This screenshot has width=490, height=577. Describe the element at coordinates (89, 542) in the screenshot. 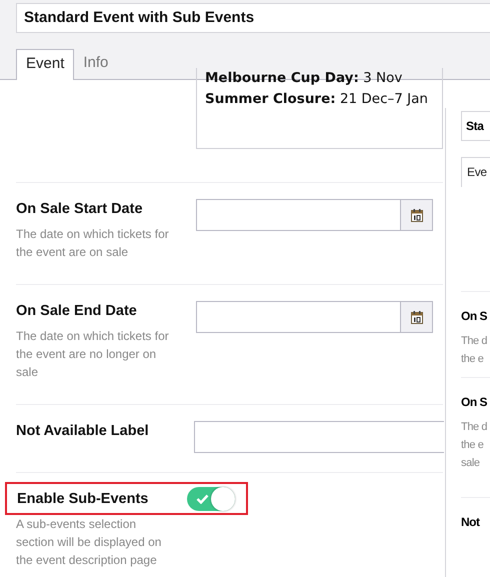

I see `field-description: A sub-events selection section will be displayed on the event description page` at that location.